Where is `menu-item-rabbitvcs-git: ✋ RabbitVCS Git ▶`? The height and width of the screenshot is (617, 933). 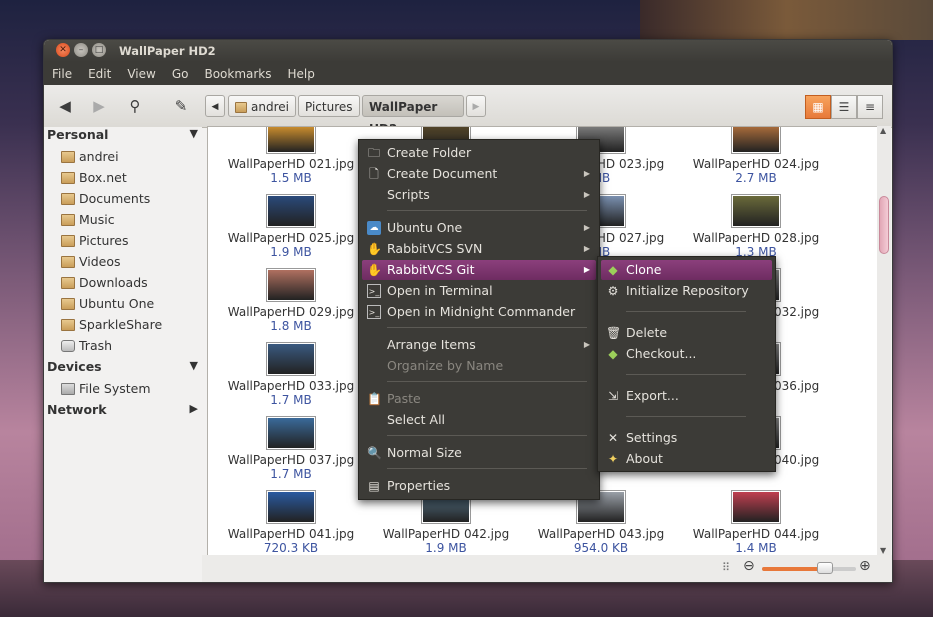 menu-item-rabbitvcs-git: ✋ RabbitVCS Git ▶ is located at coordinates (479, 270).